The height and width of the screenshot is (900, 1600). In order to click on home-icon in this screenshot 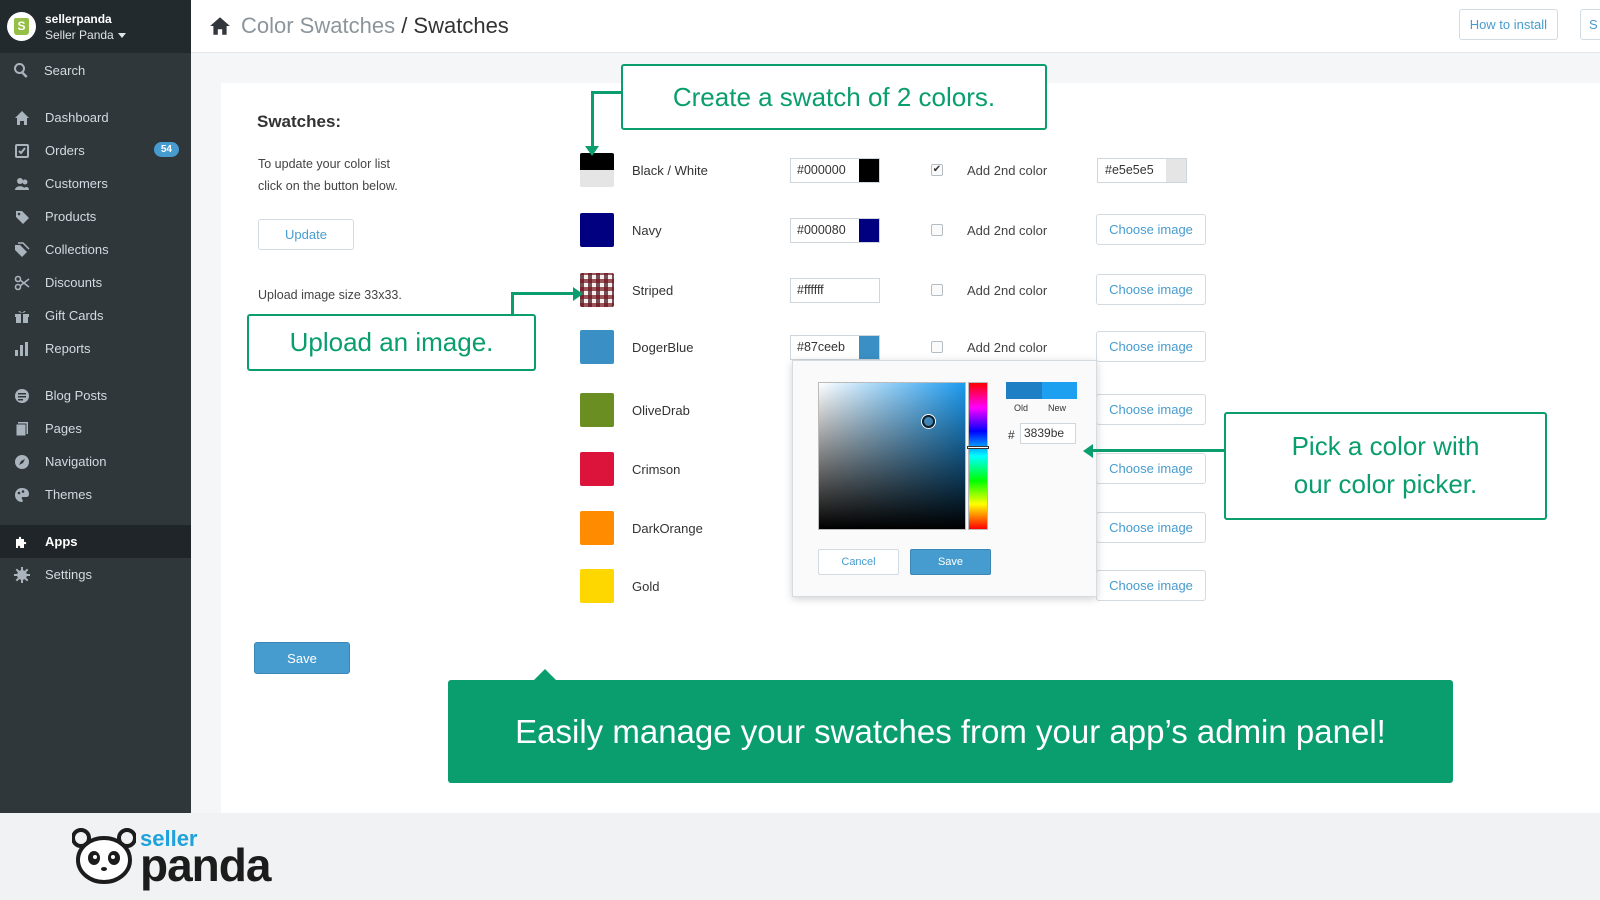, I will do `click(220, 26)`.